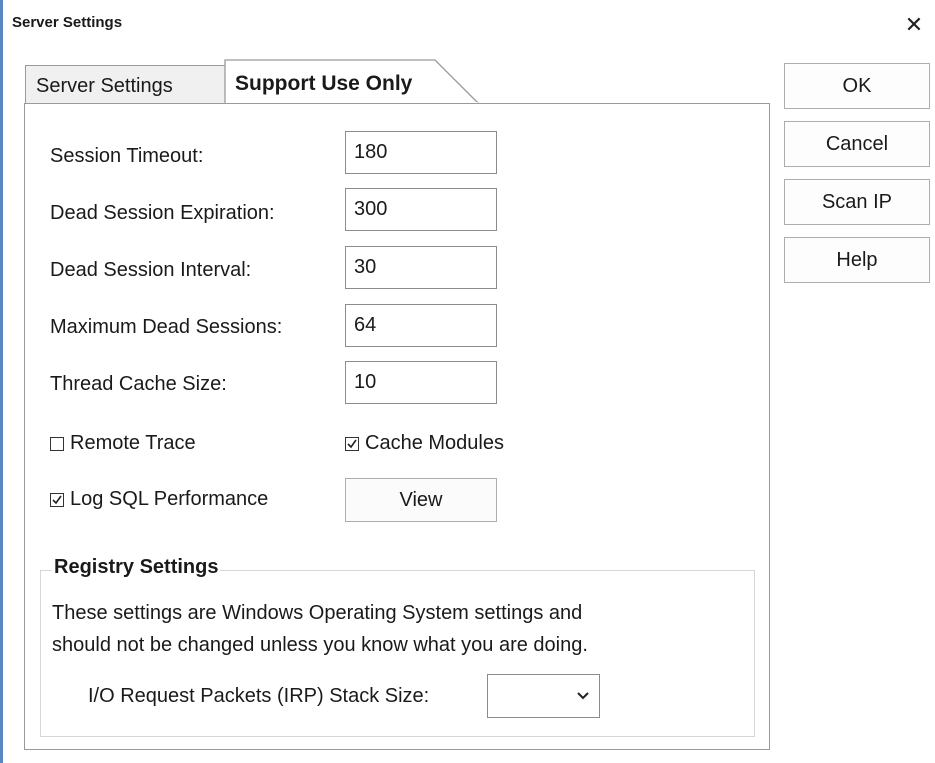 The height and width of the screenshot is (763, 935). Describe the element at coordinates (104, 86) in the screenshot. I see `tab-label: Server Settings` at that location.